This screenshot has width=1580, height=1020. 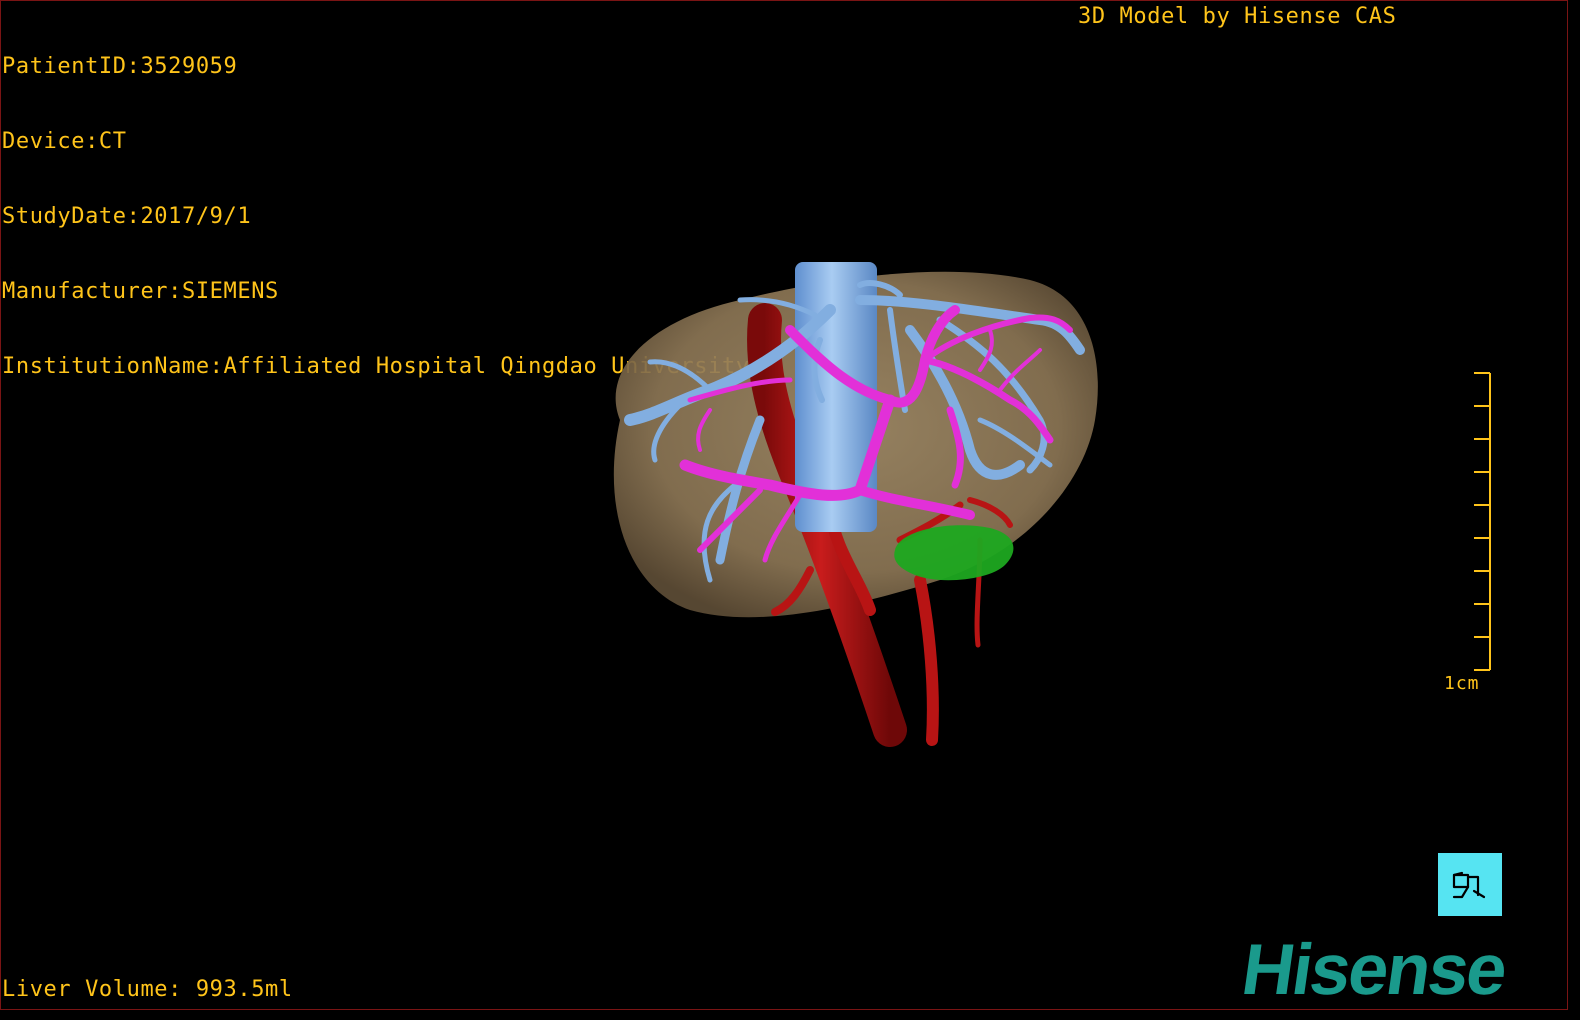 I want to click on body-orientation-icon, so click(x=1469, y=885).